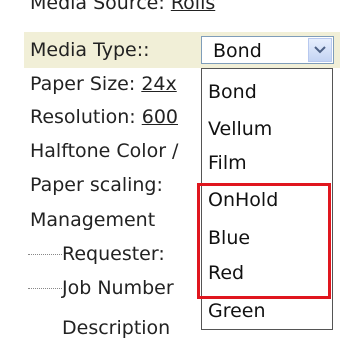 The height and width of the screenshot is (340, 347). I want to click on resolution-row: Resolution: 600, so click(104, 117).